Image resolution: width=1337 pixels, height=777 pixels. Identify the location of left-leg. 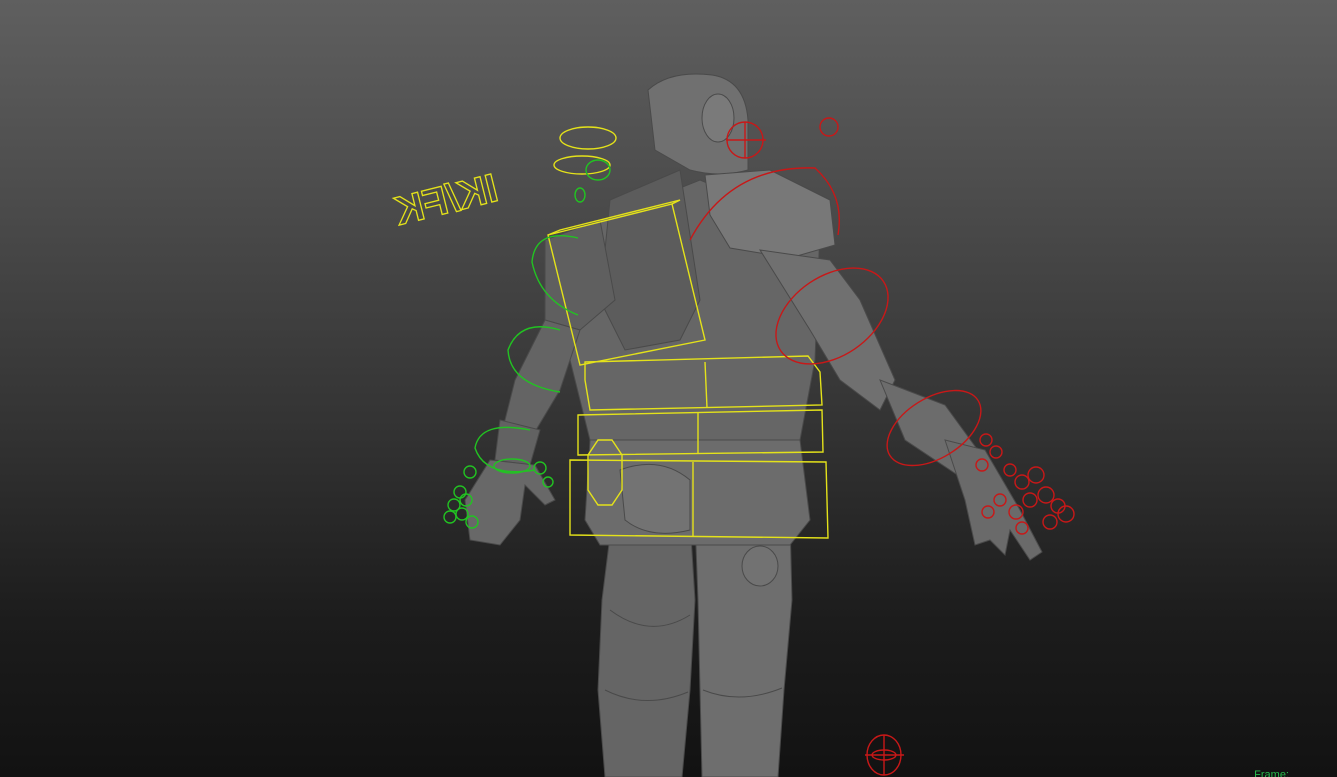
(646, 648).